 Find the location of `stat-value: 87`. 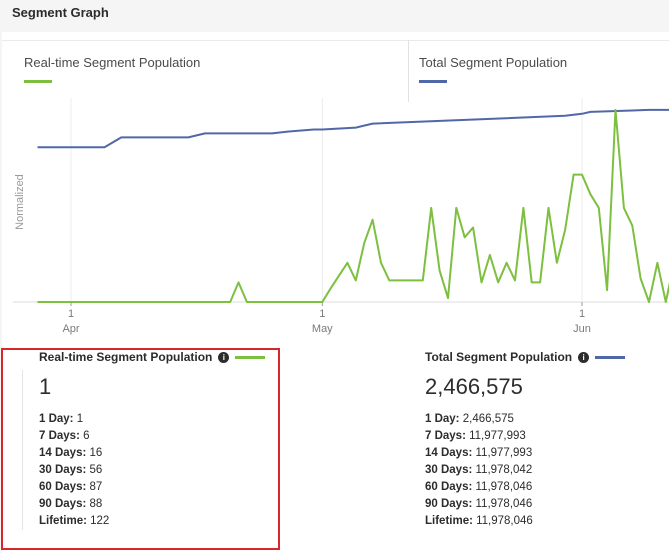

stat-value: 87 is located at coordinates (94, 487).